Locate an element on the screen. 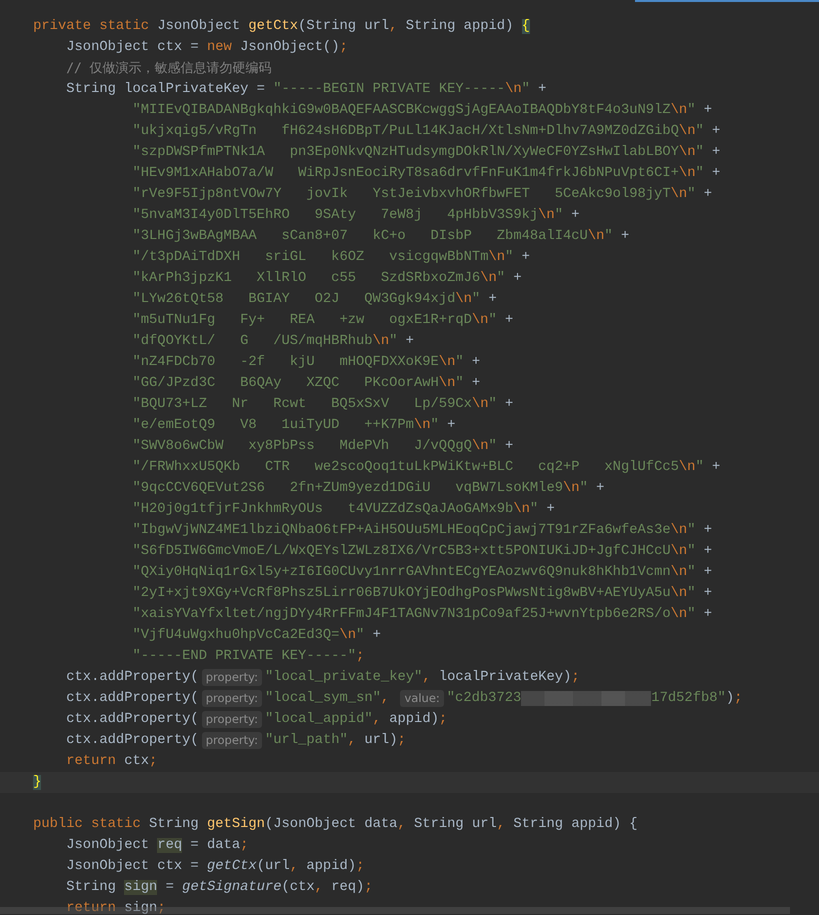  code-line: "H20j0g1tfjrFJnkhmRyOUs t4VUZZdZsQaJAoGAMx9b\n" + is located at coordinates (343, 509).